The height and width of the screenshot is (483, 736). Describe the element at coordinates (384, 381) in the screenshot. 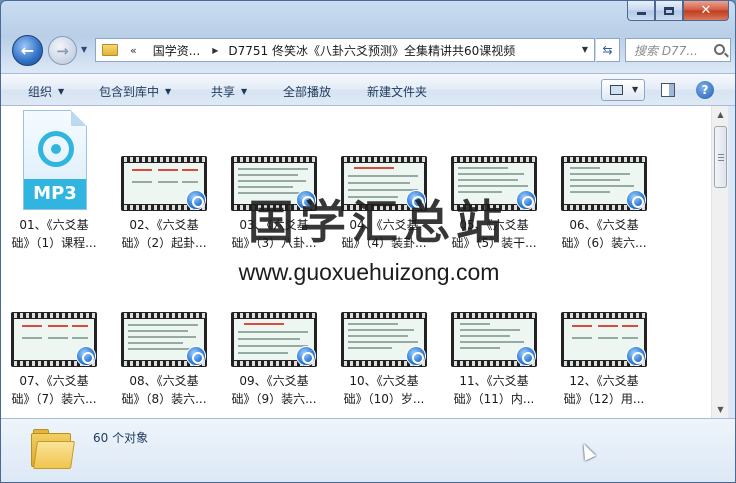

I see `file-name-line: 10、《六爻基` at that location.